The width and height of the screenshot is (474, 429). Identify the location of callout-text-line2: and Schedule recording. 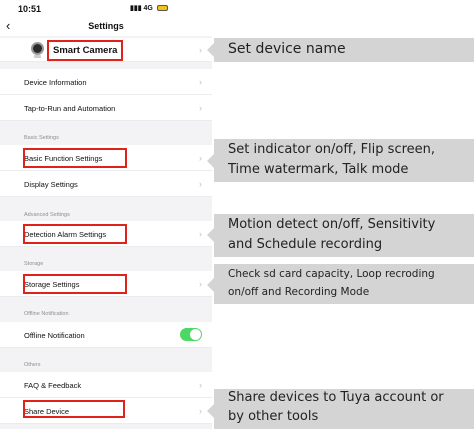
(305, 244).